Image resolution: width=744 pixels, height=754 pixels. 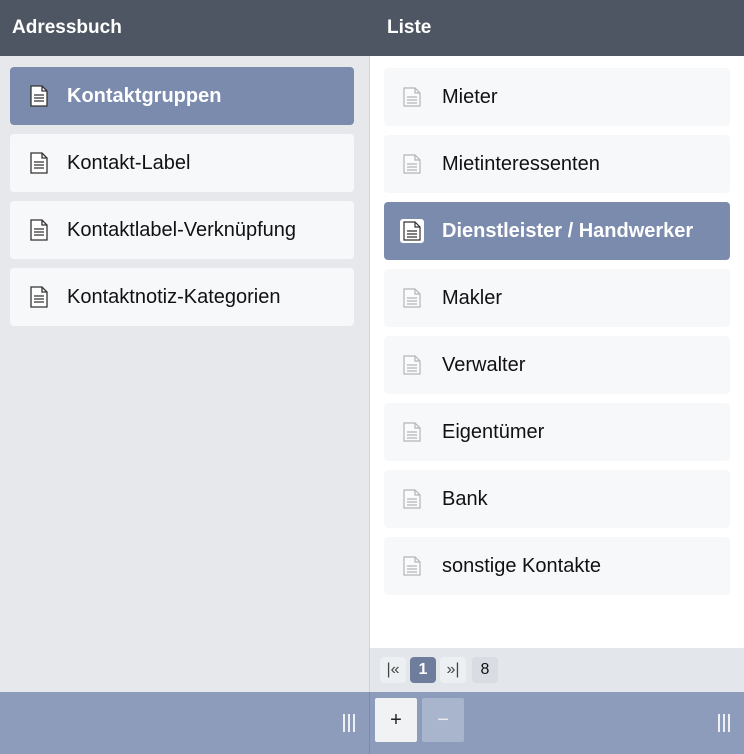 What do you see at coordinates (521, 565) in the screenshot?
I see `list-item-label: sonstige Kontakte` at bounding box center [521, 565].